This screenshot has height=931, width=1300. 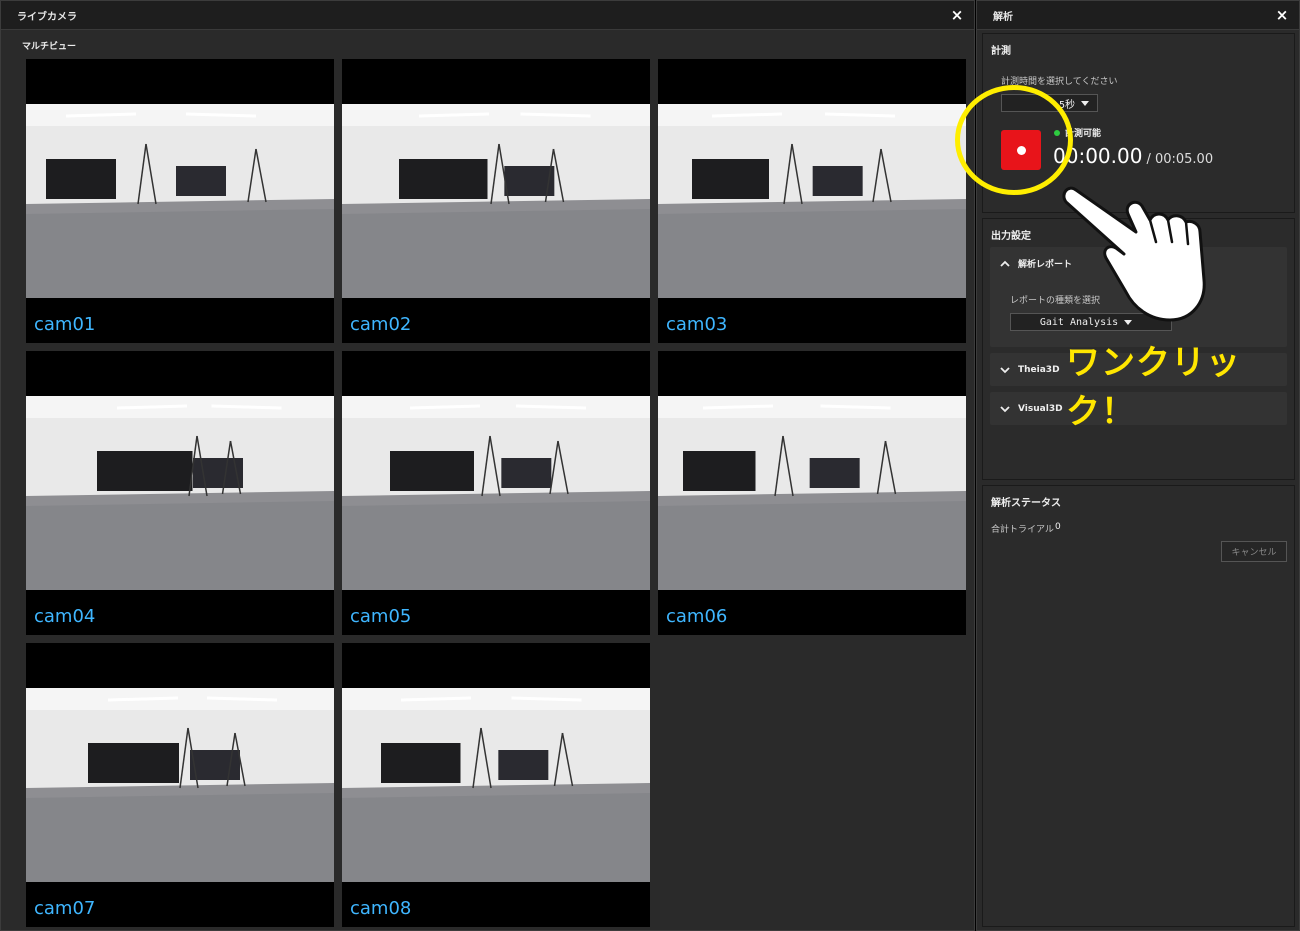 I want to click on highlight-circle, so click(x=1014, y=140).